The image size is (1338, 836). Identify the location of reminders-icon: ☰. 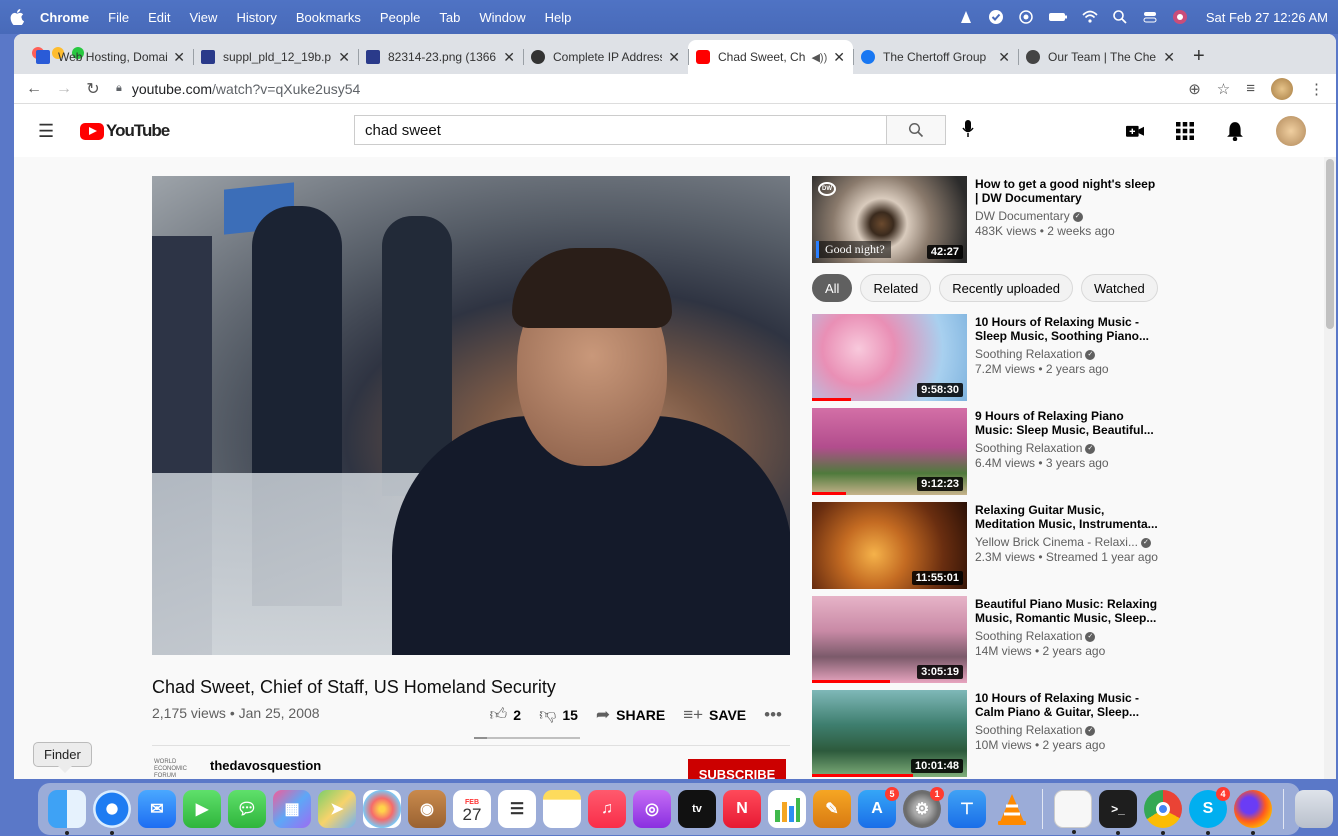
(517, 809).